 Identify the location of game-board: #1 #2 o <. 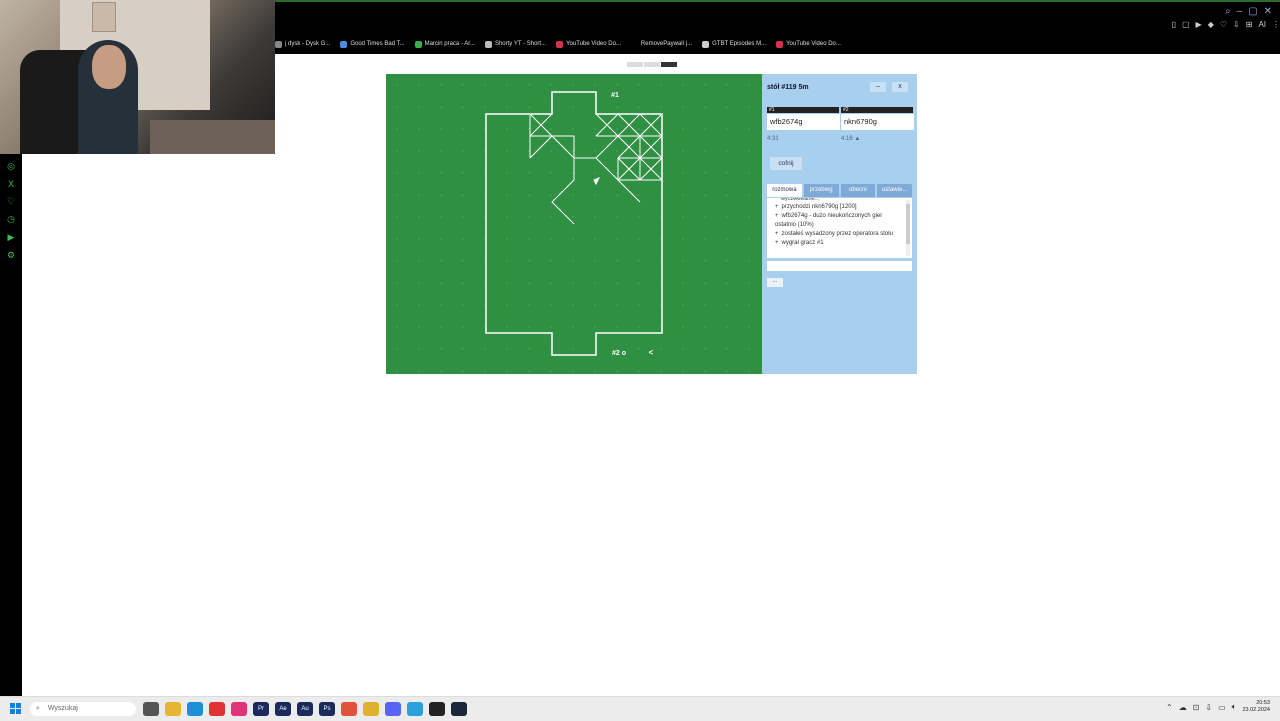
(574, 224).